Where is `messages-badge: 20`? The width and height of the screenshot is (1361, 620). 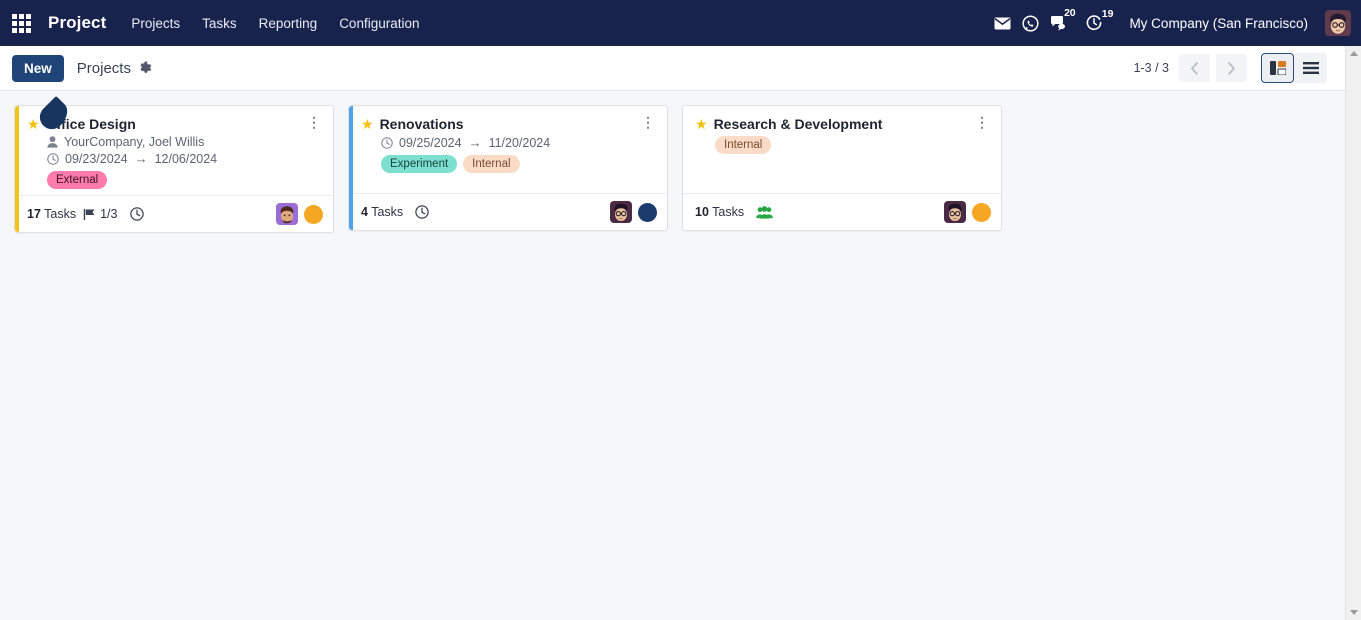 messages-badge: 20 is located at coordinates (1070, 13).